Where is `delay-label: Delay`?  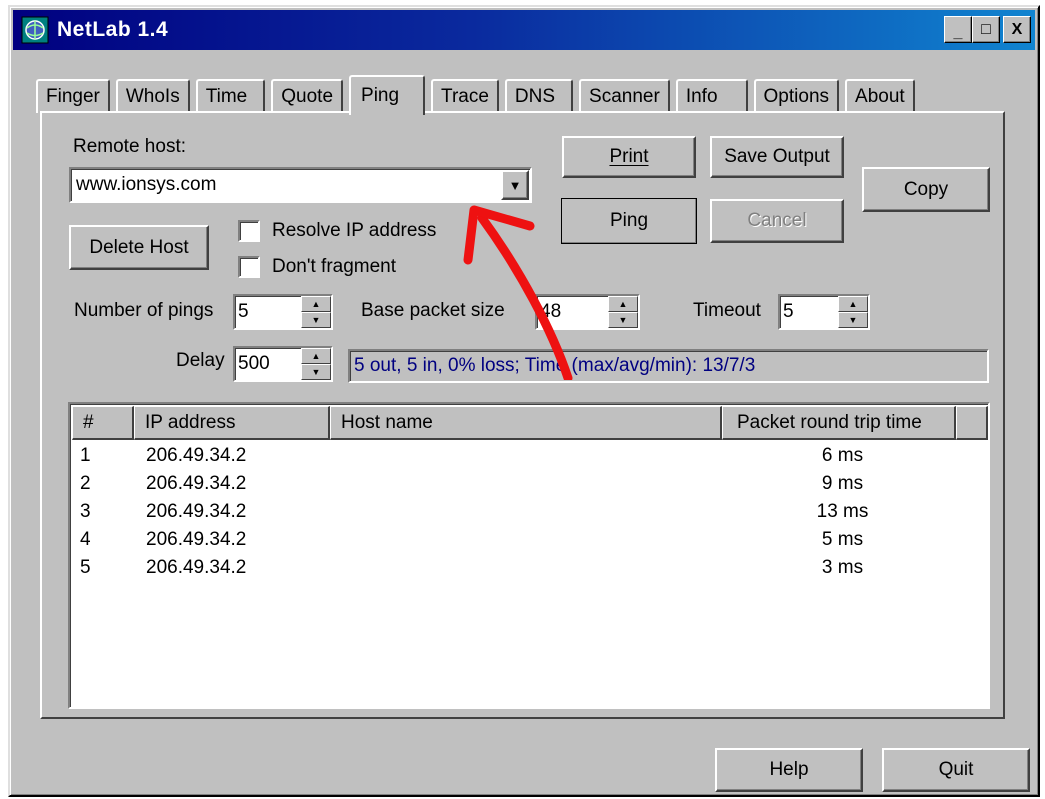 delay-label: Delay is located at coordinates (200, 360).